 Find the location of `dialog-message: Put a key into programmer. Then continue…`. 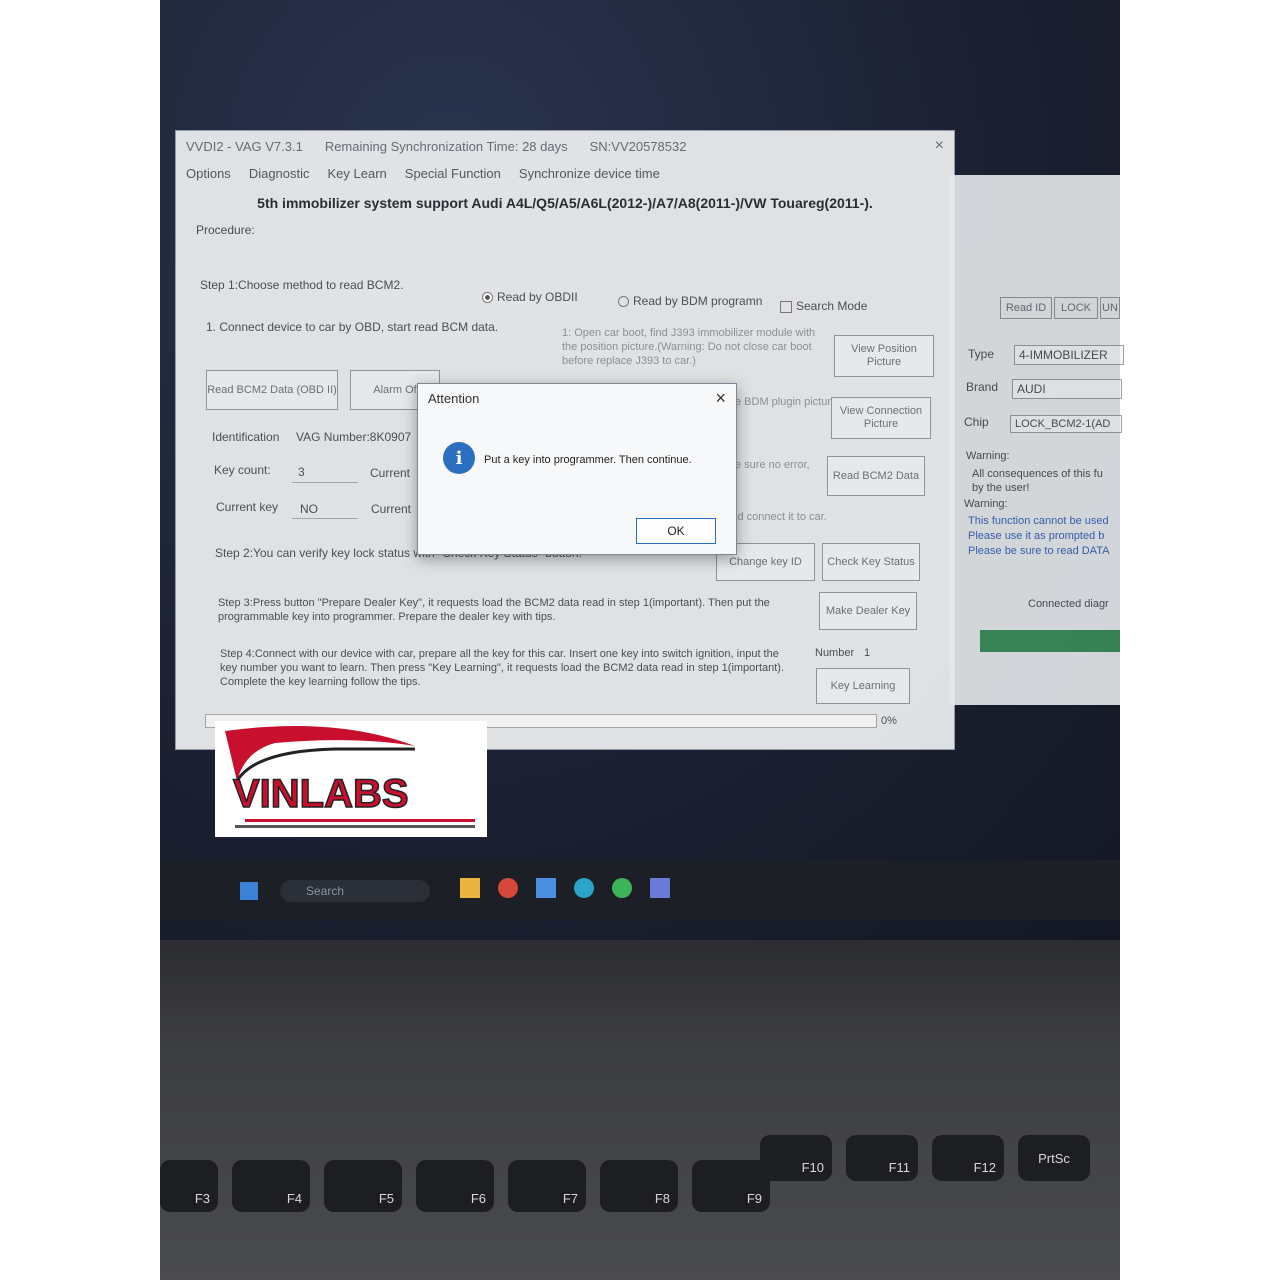

dialog-message: Put a key into programmer. Then continue… is located at coordinates (588, 460).